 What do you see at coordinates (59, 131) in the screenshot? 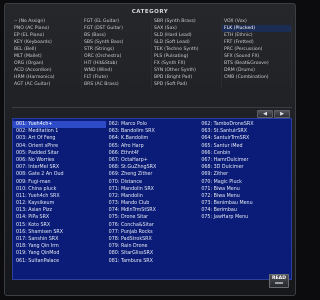
I see `patch-list-item: 002: Meditation 1` at bounding box center [59, 131].